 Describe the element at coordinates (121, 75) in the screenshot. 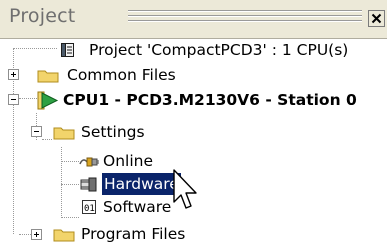

I see `tree-item-common-files-label: Common Files` at that location.